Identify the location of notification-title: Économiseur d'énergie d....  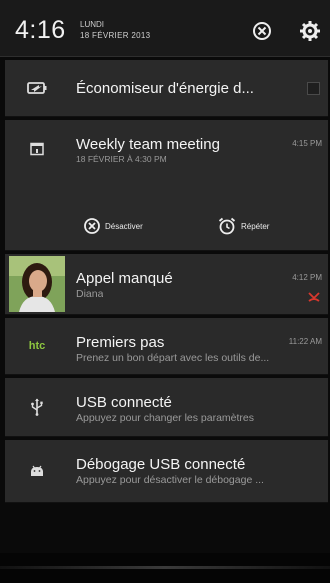
(165, 88).